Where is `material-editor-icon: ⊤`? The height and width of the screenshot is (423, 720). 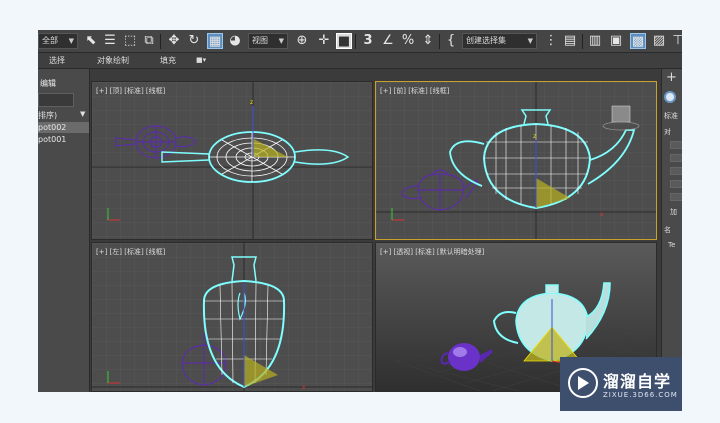
material-editor-icon: ⊤ is located at coordinates (676, 41).